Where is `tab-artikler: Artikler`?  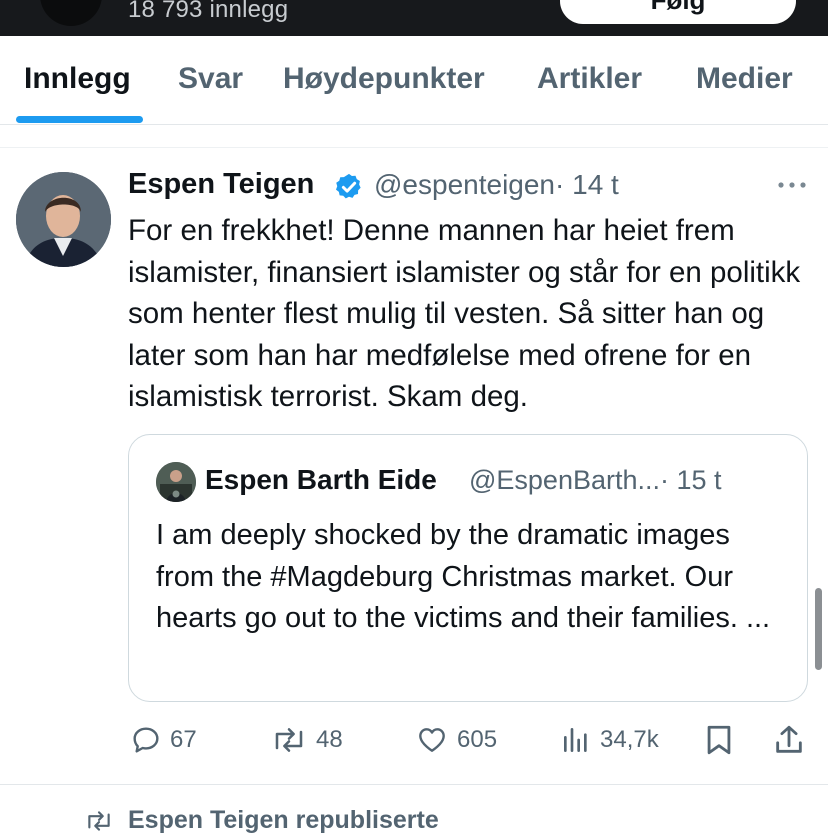
tab-artikler: Artikler is located at coordinates (589, 79).